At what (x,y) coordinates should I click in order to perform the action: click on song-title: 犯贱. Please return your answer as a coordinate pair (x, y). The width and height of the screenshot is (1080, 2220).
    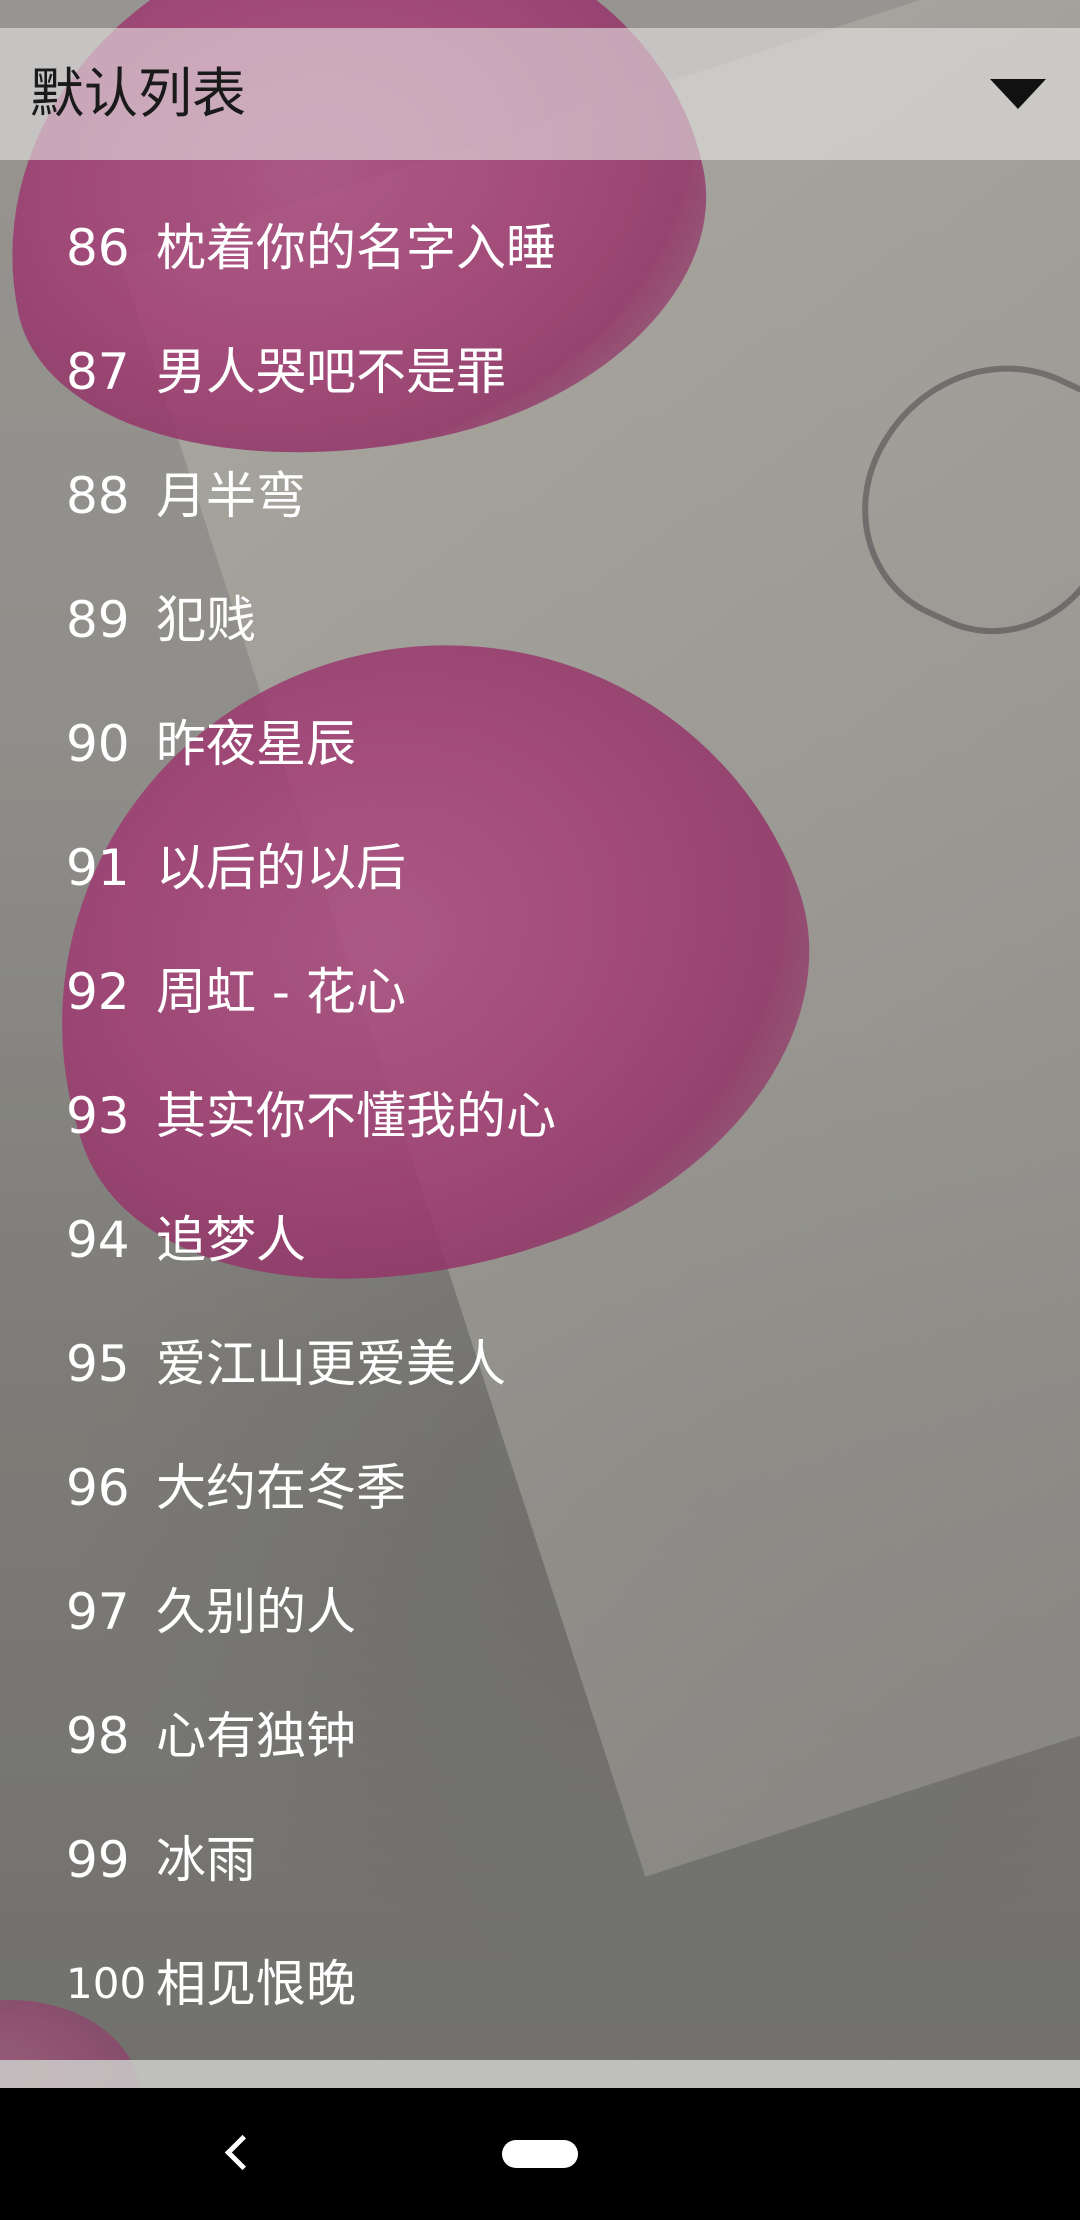
    Looking at the image, I should click on (206, 620).